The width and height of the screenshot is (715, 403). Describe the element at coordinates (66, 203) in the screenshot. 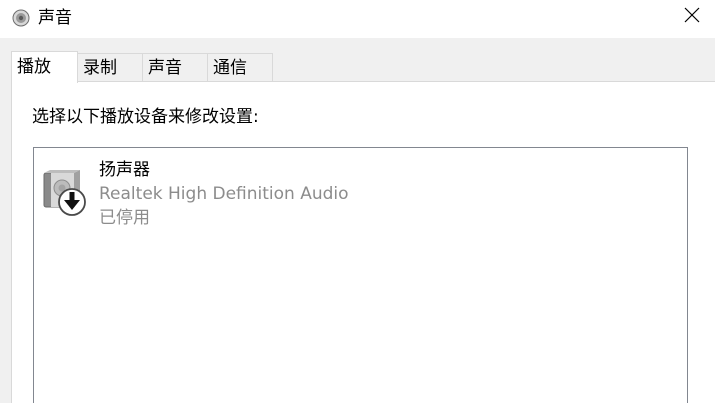

I see `speaker-disabled-icon` at that location.